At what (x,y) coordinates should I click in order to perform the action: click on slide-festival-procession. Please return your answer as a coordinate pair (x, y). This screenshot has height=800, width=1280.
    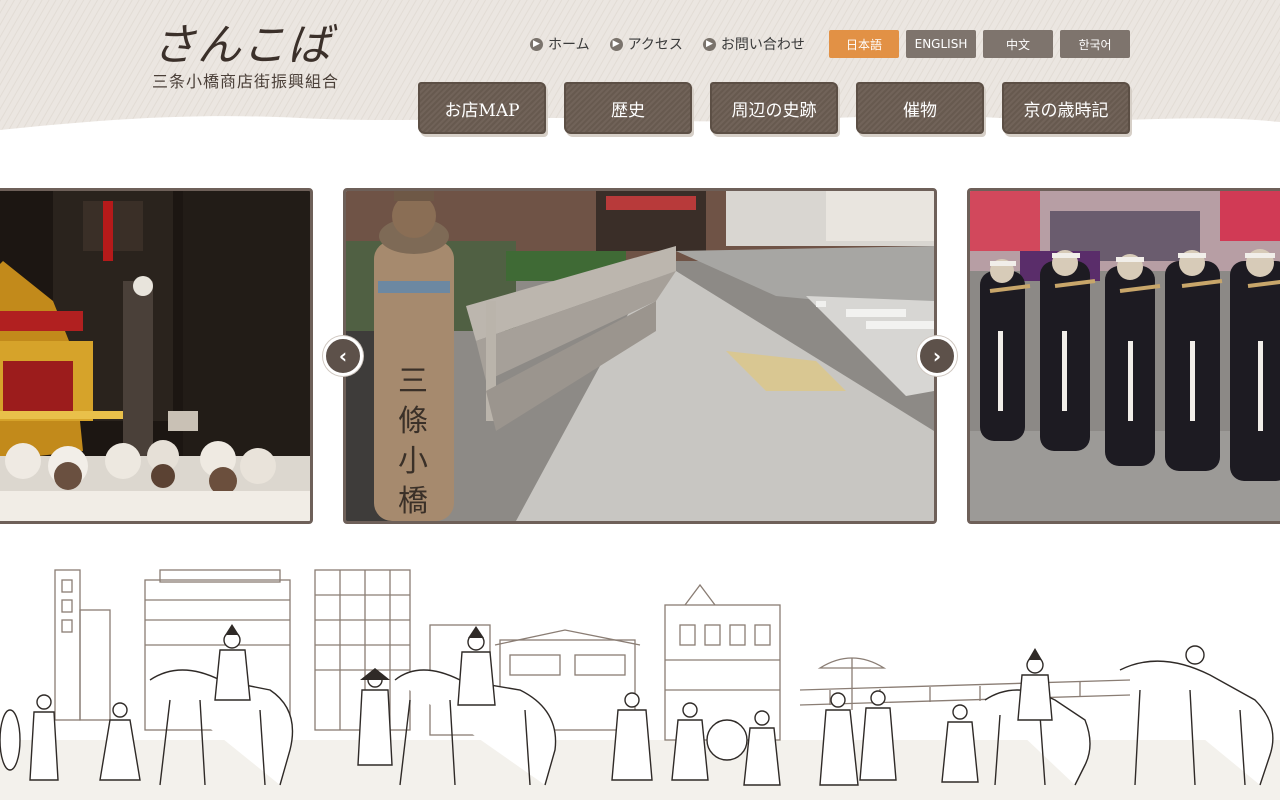
    Looking at the image, I should click on (1123, 356).